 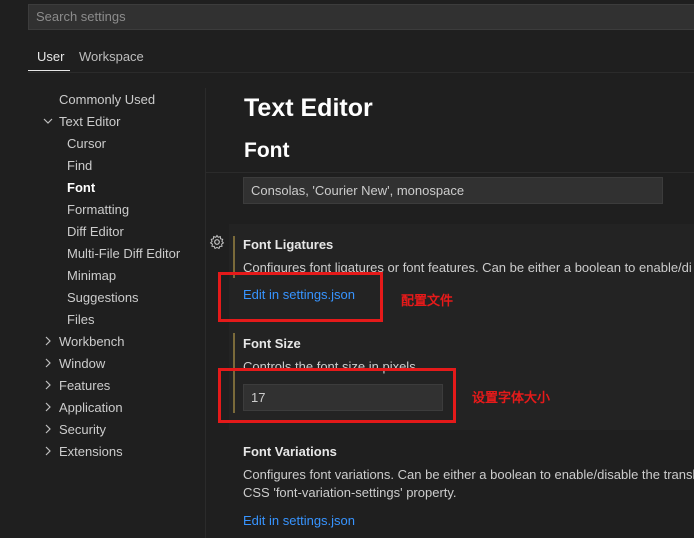 I want to click on page-title: Text Editor, so click(x=308, y=108).